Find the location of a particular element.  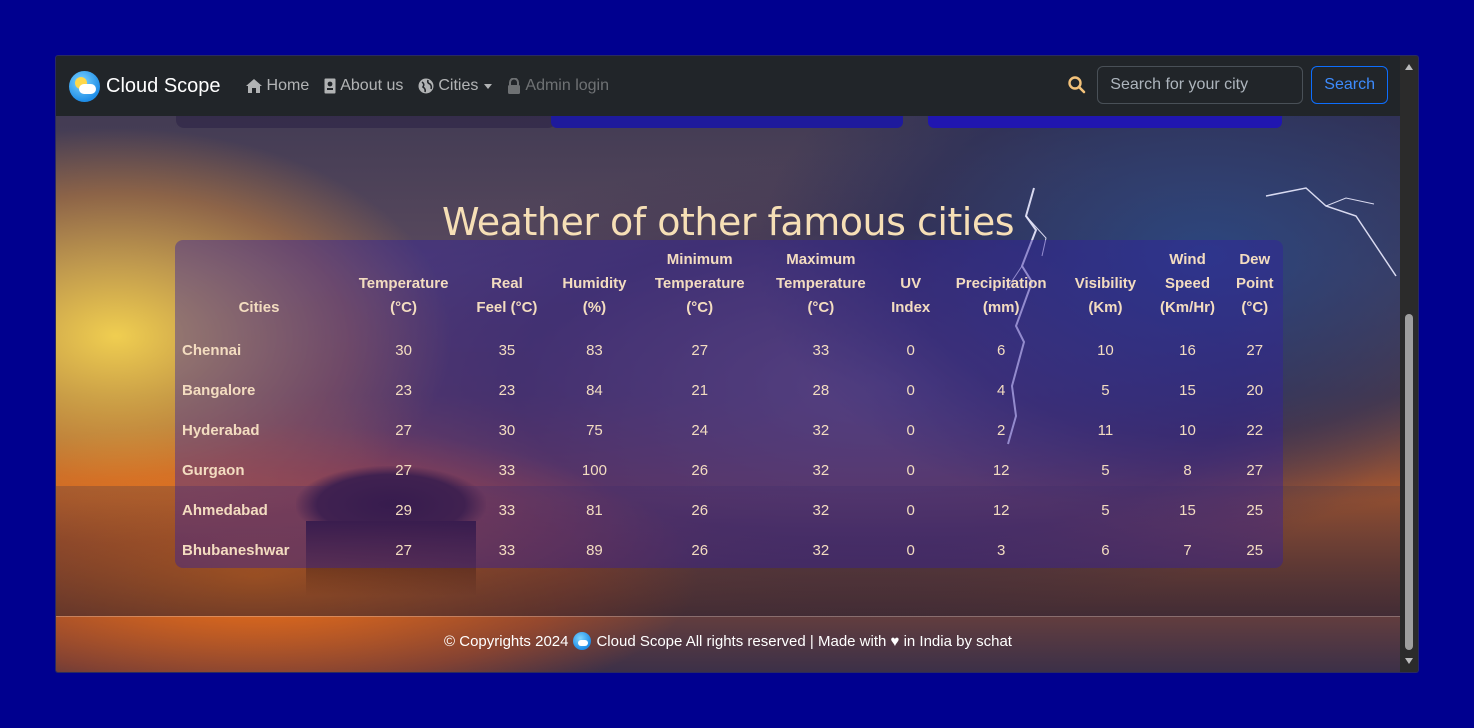

nav-home: Home is located at coordinates (277, 86).